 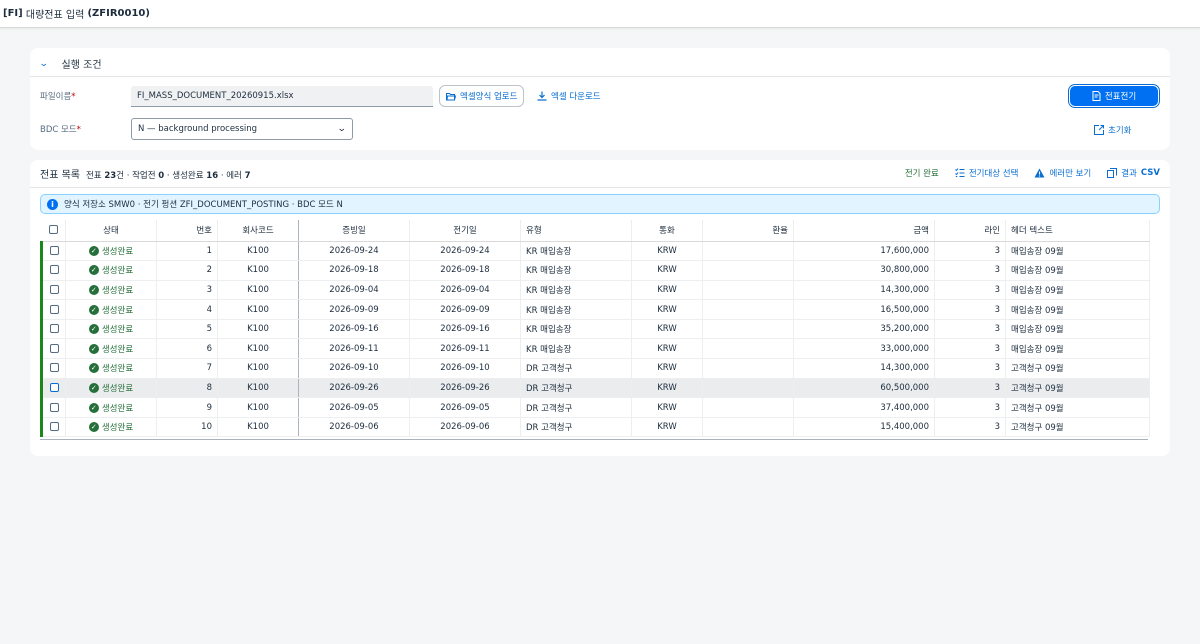 I want to click on reset-button: 초기화, so click(x=1112, y=130).